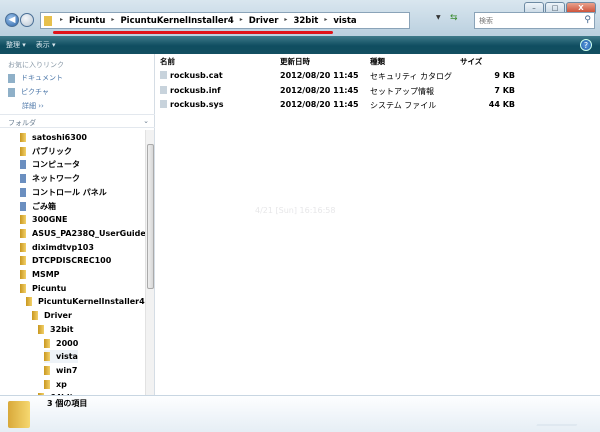  I want to click on tree-item: コンピュータ, so click(50, 164).